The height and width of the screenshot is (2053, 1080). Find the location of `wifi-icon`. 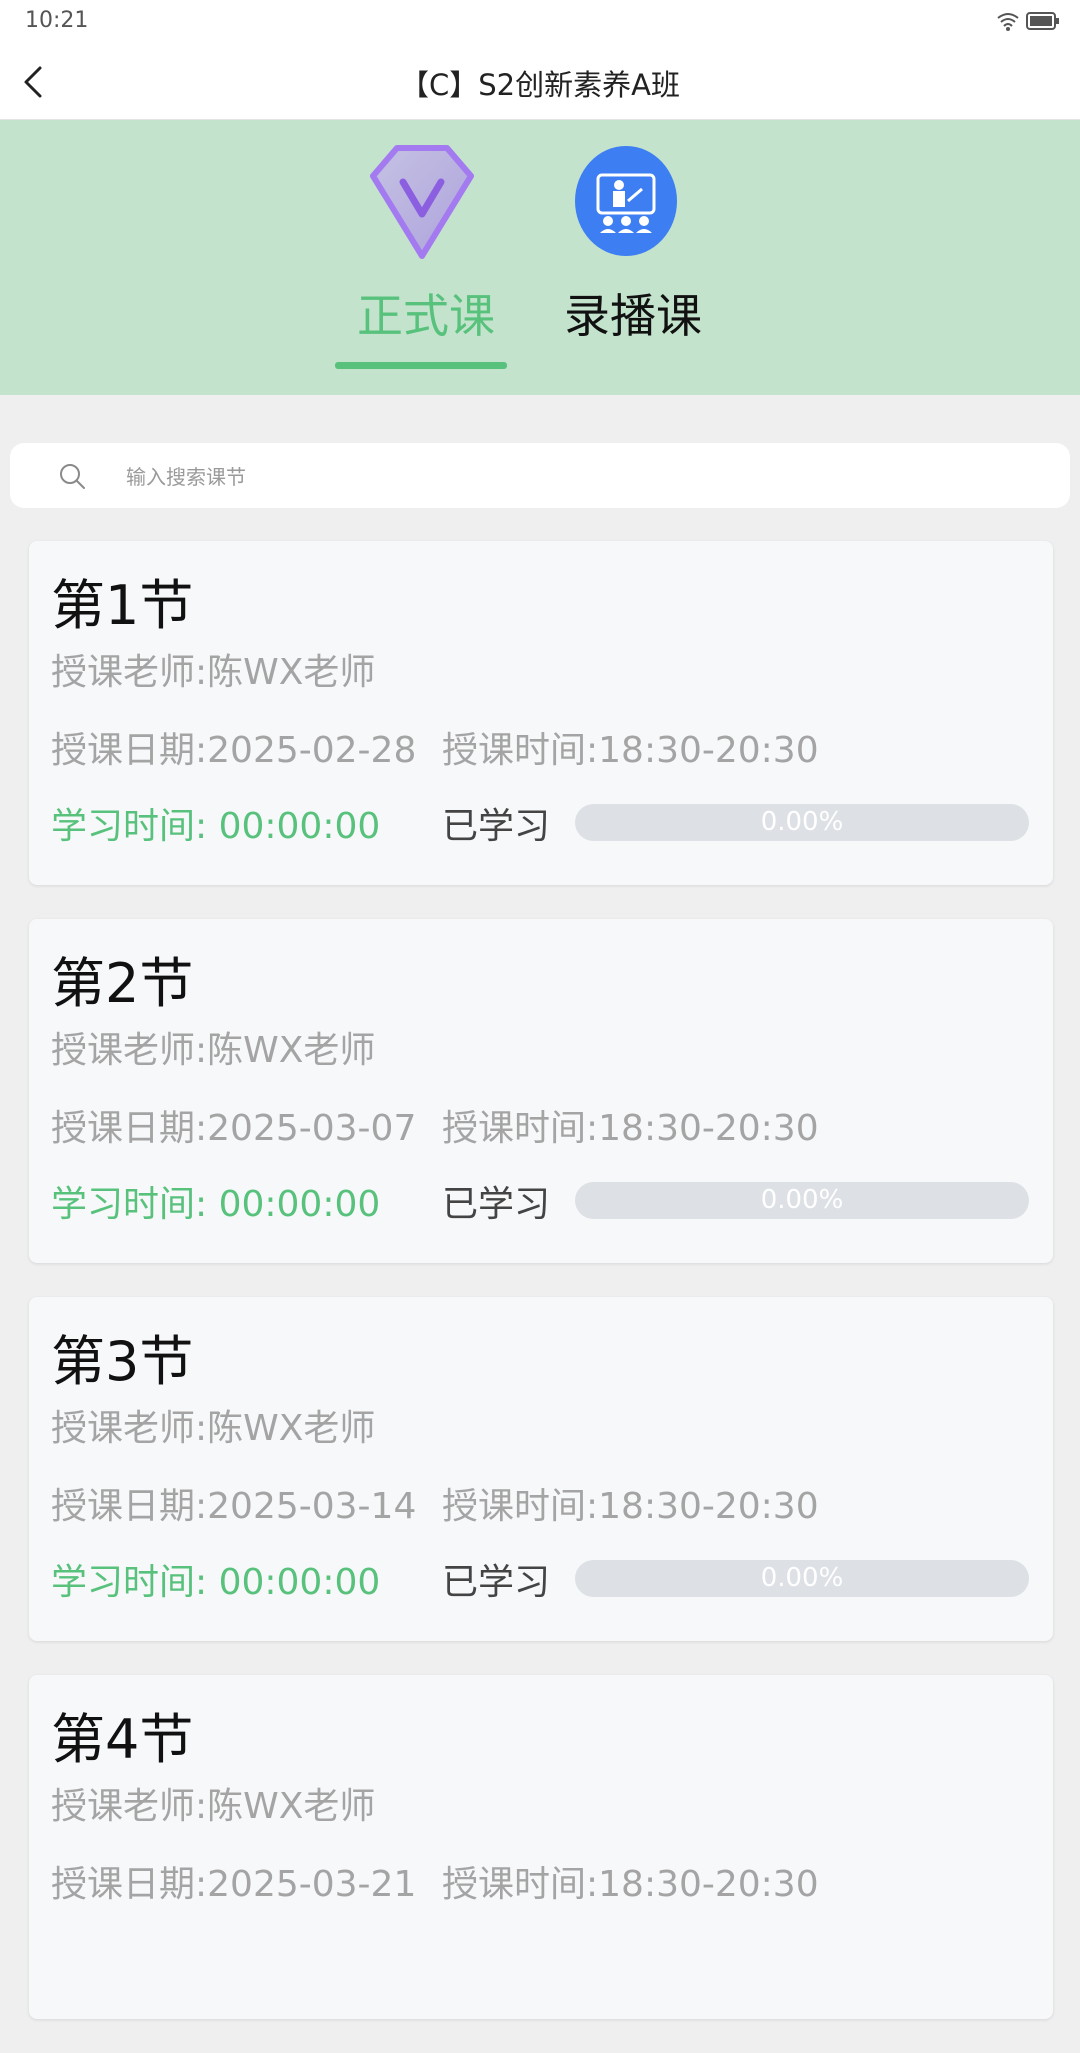

wifi-icon is located at coordinates (1008, 22).